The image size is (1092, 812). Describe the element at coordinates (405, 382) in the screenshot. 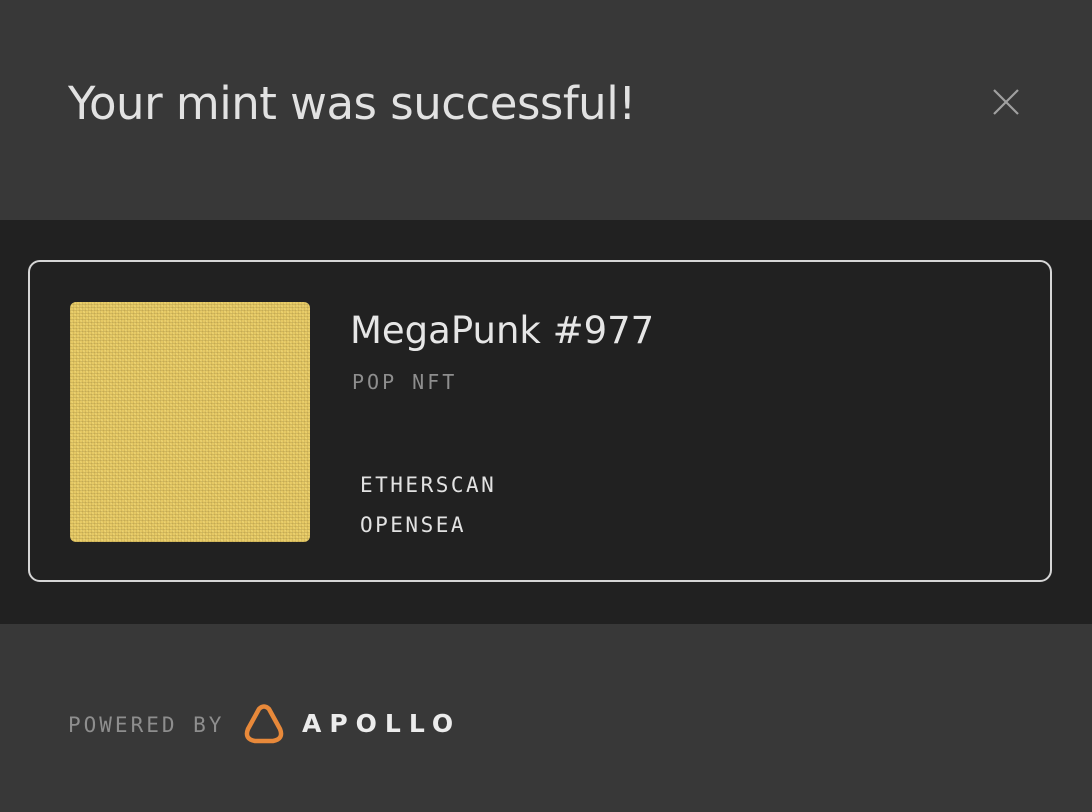

I see `nft-collection: POP NFT` at that location.